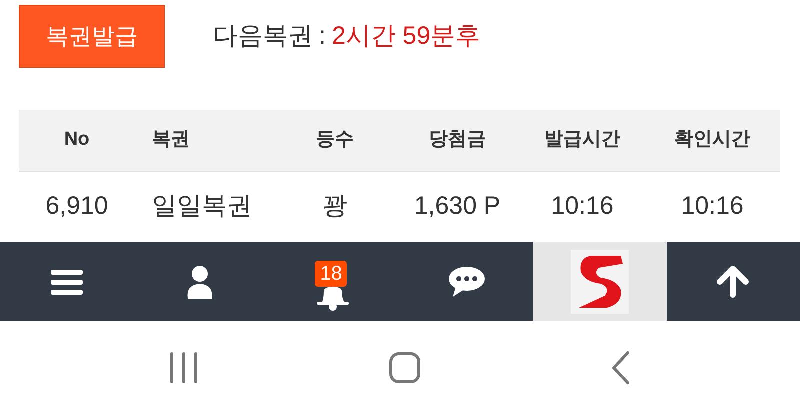  I want to click on logo-icon, so click(599, 282).